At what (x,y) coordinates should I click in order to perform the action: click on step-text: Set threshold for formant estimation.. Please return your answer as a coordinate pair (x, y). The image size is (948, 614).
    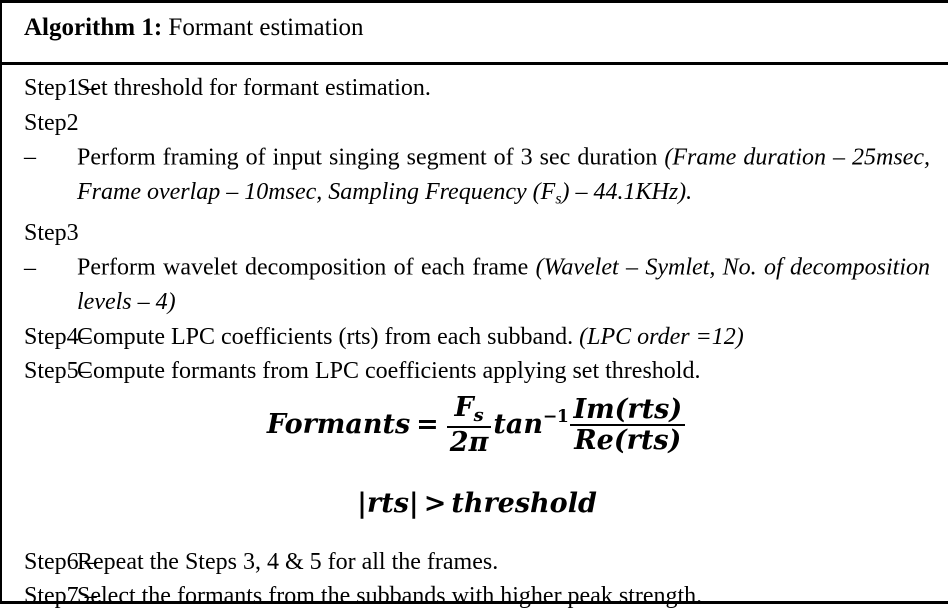
    Looking at the image, I should click on (254, 88).